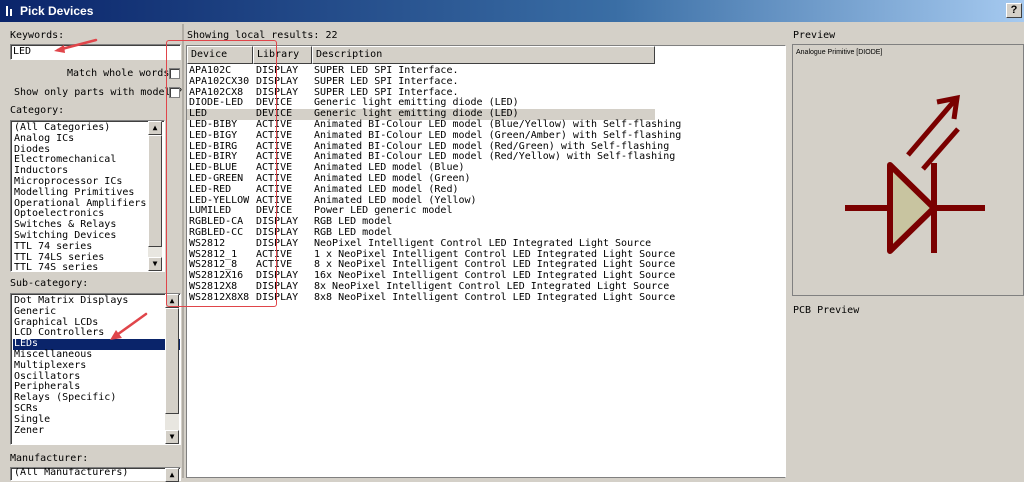 The height and width of the screenshot is (482, 1024). I want to click on preview-caption: Analogue Primitive [DIODE], so click(839, 52).